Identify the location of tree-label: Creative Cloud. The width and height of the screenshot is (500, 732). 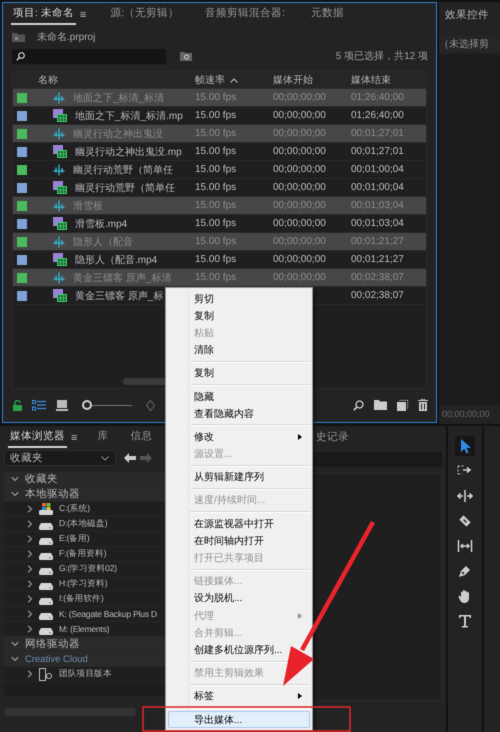
(56, 659).